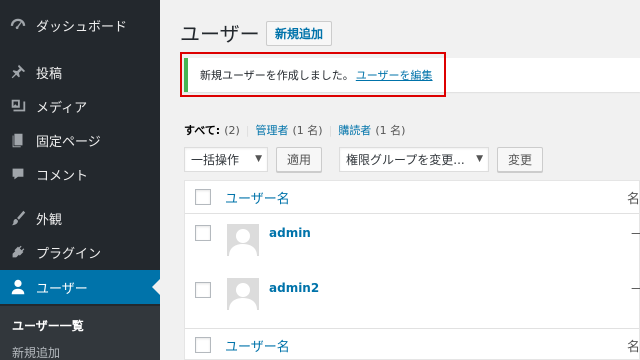  I want to click on username-link: admin2, so click(294, 288).